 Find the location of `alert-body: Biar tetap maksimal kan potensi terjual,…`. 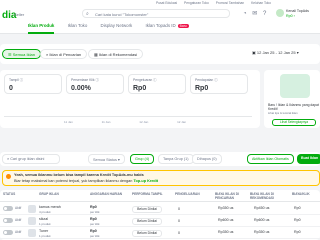

alert-body: Biar tetap maksimal kan potensi terjual,… is located at coordinates (86, 181).